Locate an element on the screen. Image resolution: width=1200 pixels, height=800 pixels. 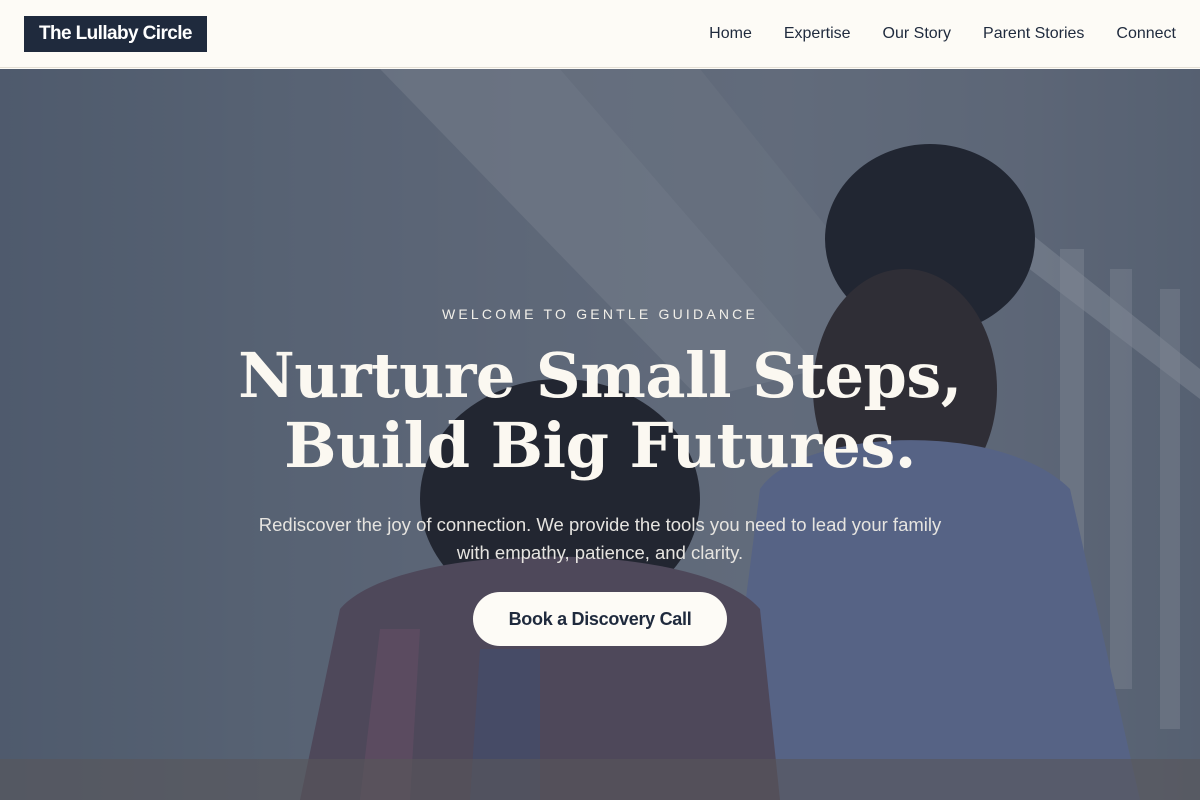
nav-link-connect: Connect is located at coordinates (1146, 34).